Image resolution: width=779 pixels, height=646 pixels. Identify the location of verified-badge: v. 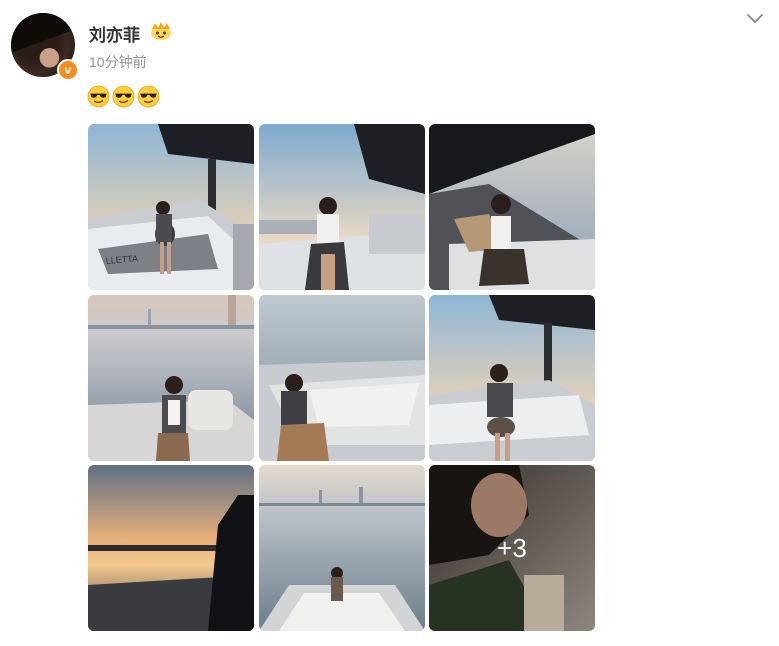
(68, 70).